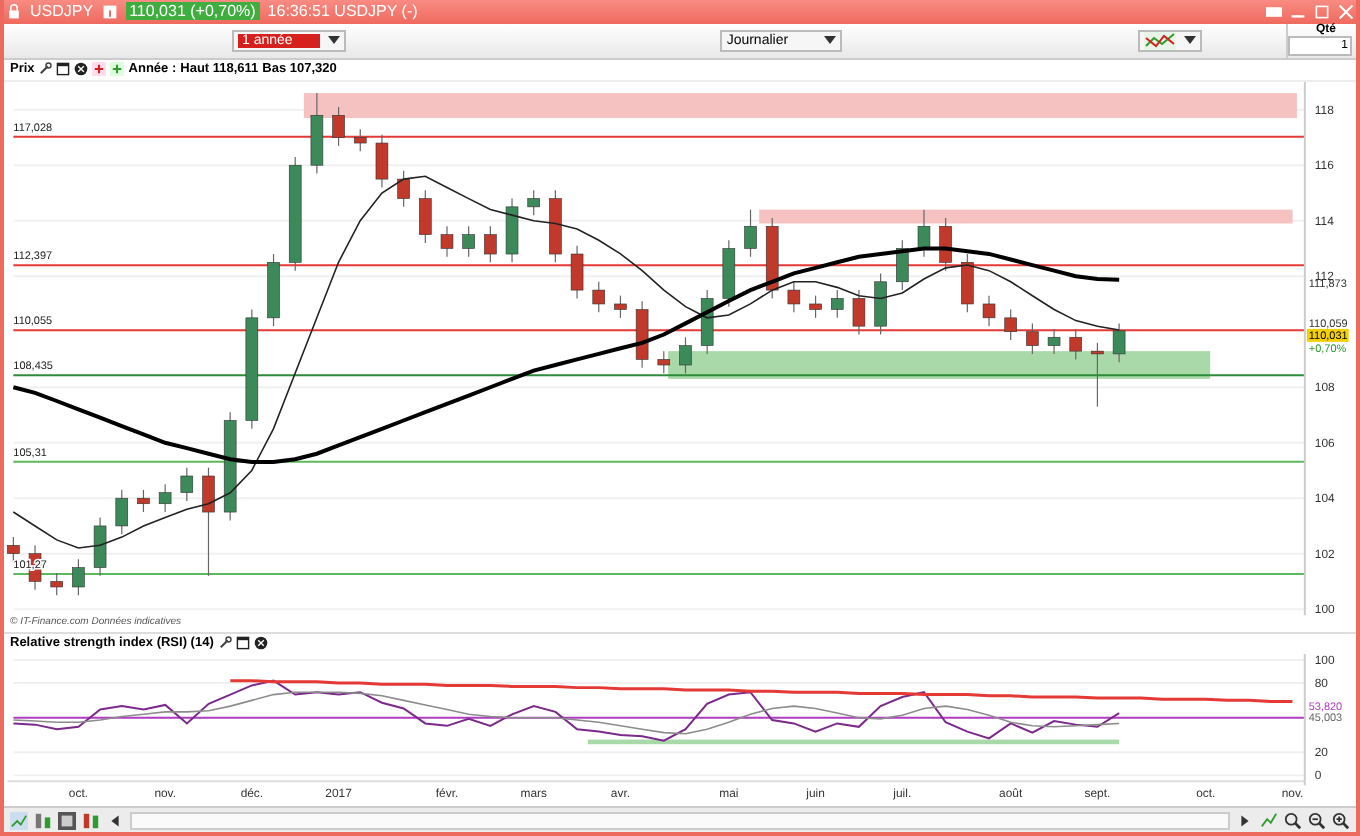 The height and width of the screenshot is (836, 1360). Describe the element at coordinates (192, 11) in the screenshot. I see `quote-badge: 110,031 (+0,70%)` at that location.